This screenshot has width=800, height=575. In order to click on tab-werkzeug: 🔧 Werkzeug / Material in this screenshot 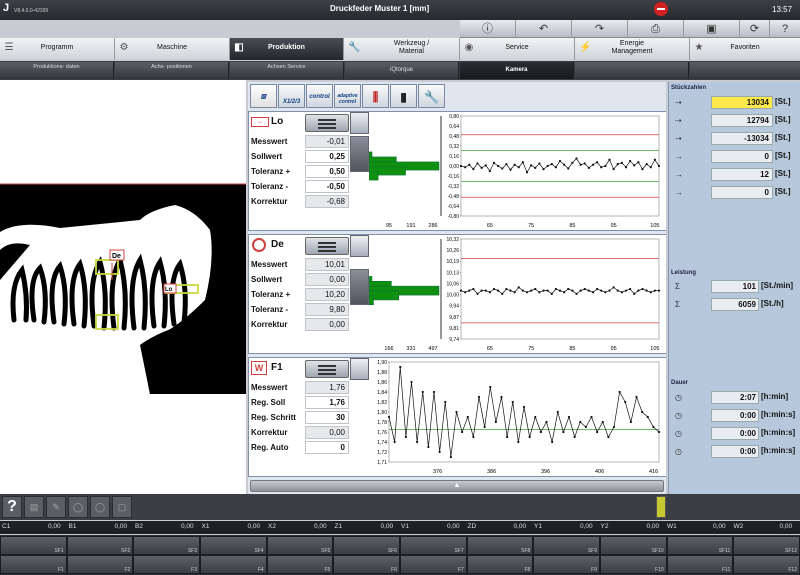, I will do `click(402, 49)`.